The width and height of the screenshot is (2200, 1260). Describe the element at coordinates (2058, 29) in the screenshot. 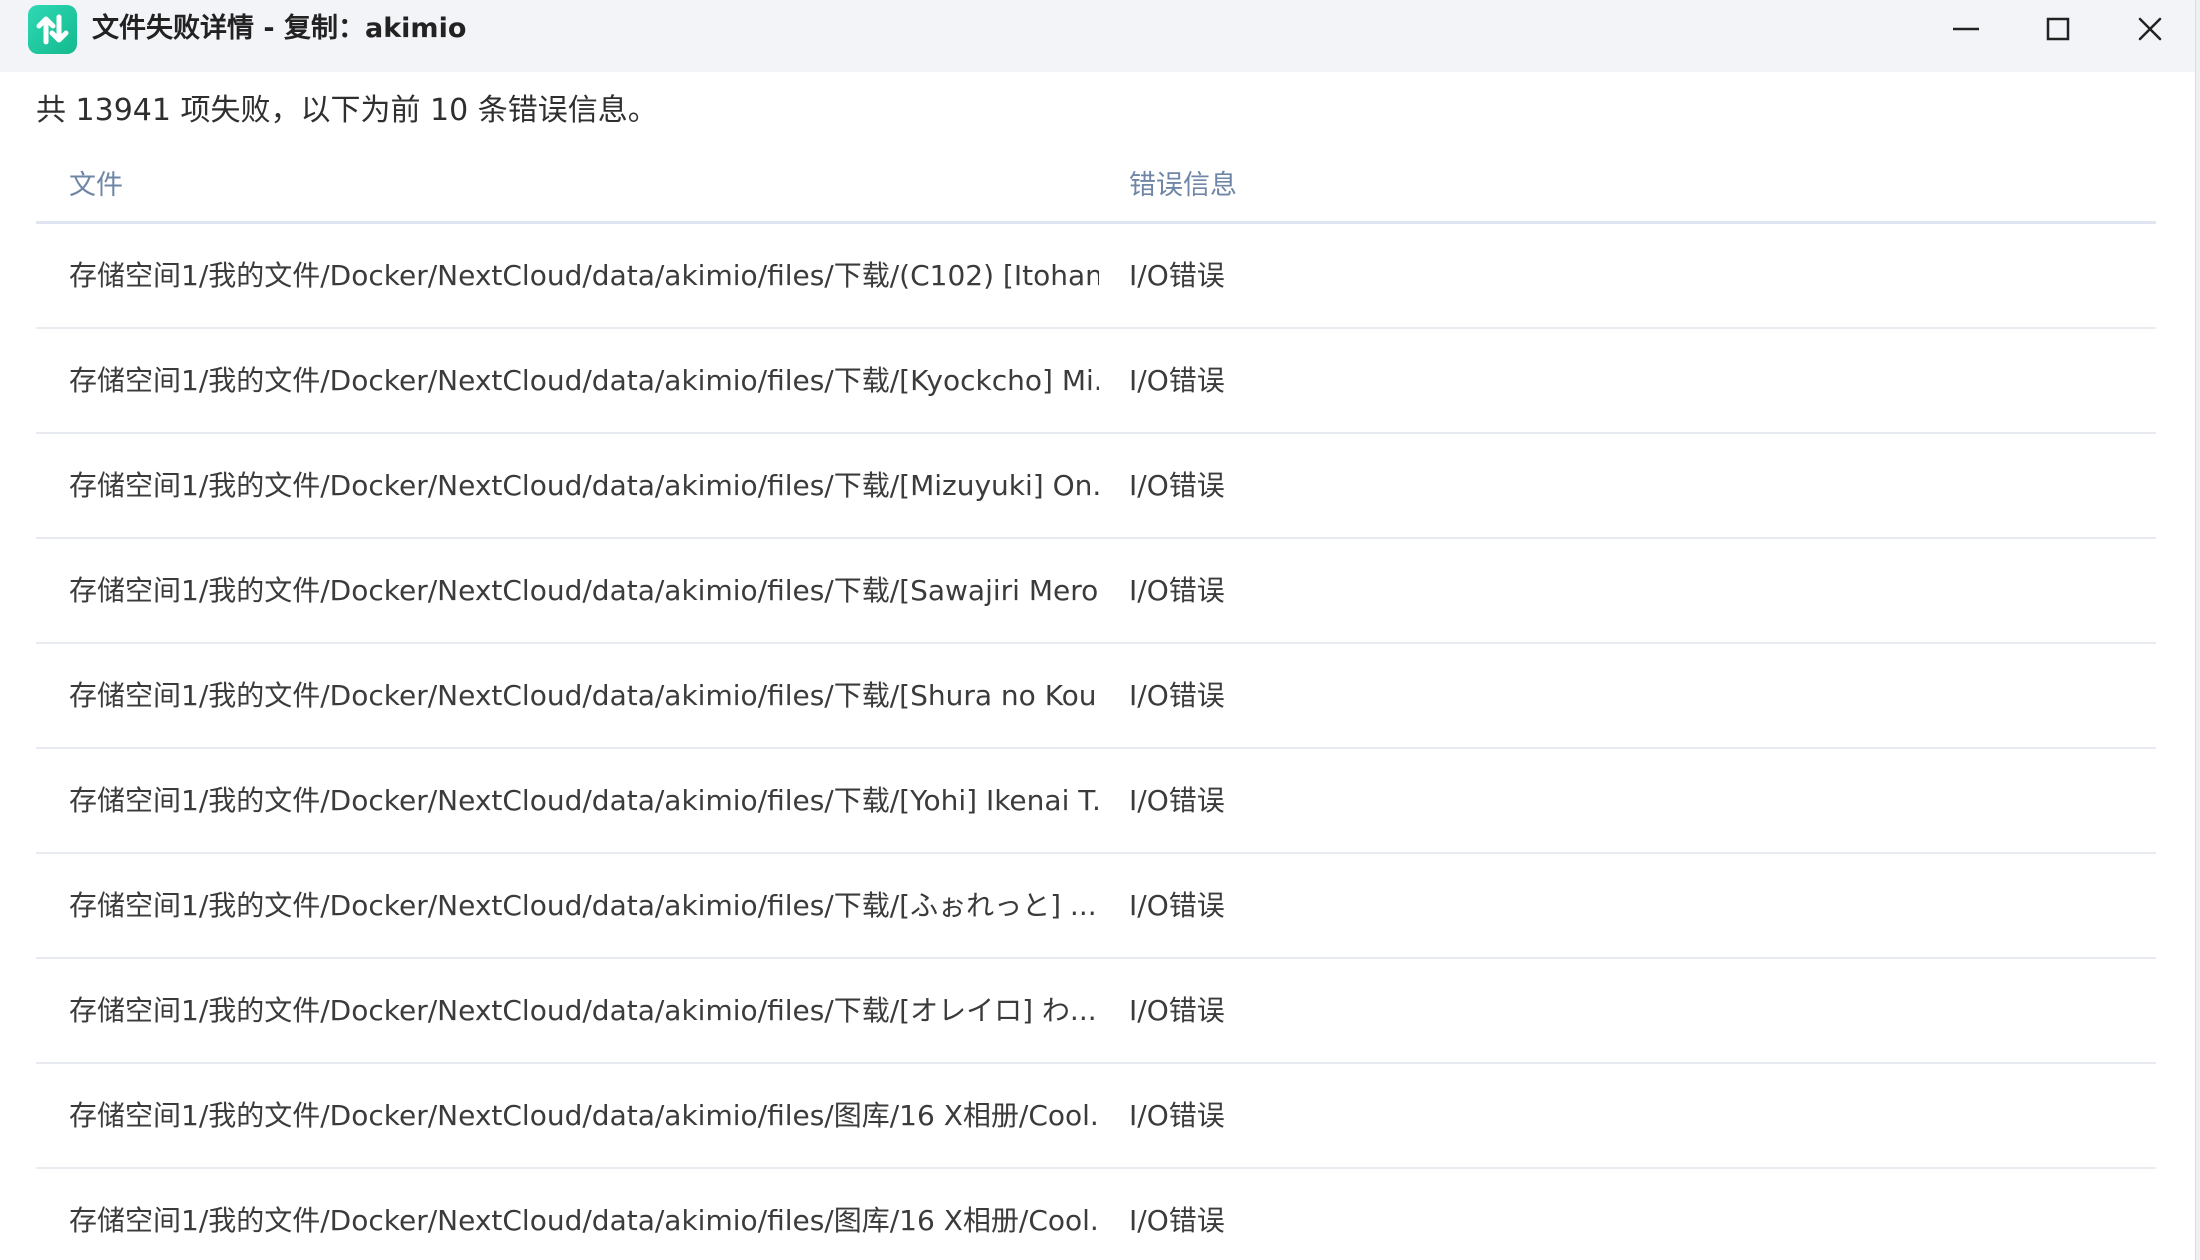

I see `maximize-button` at that location.